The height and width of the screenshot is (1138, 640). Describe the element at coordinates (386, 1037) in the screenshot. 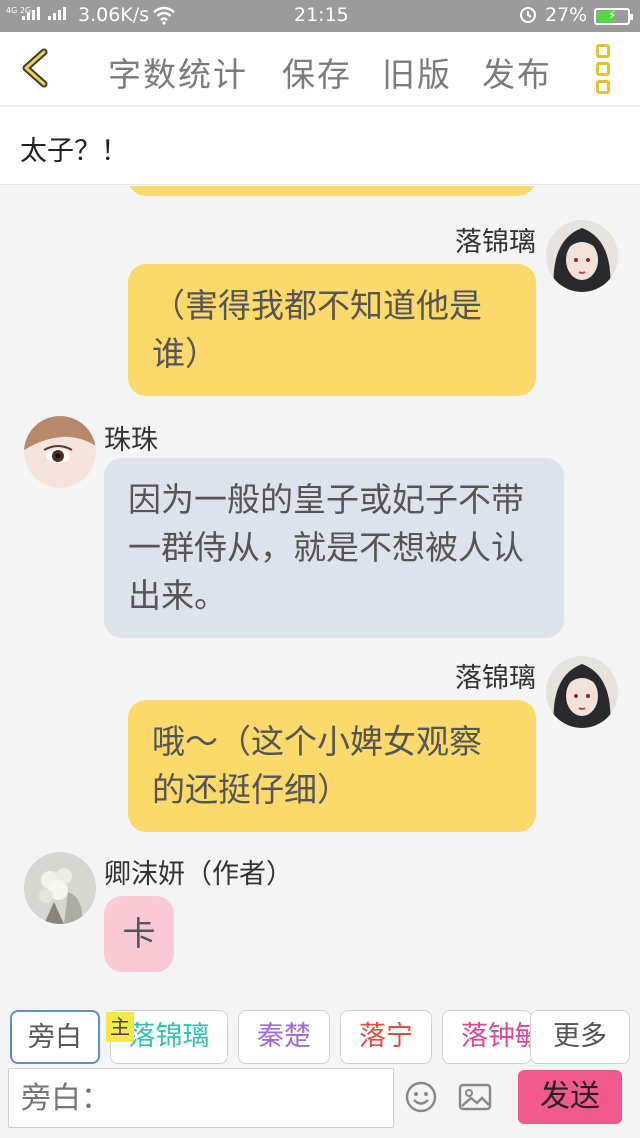

I see `role-tab-luoning: 落宁` at that location.